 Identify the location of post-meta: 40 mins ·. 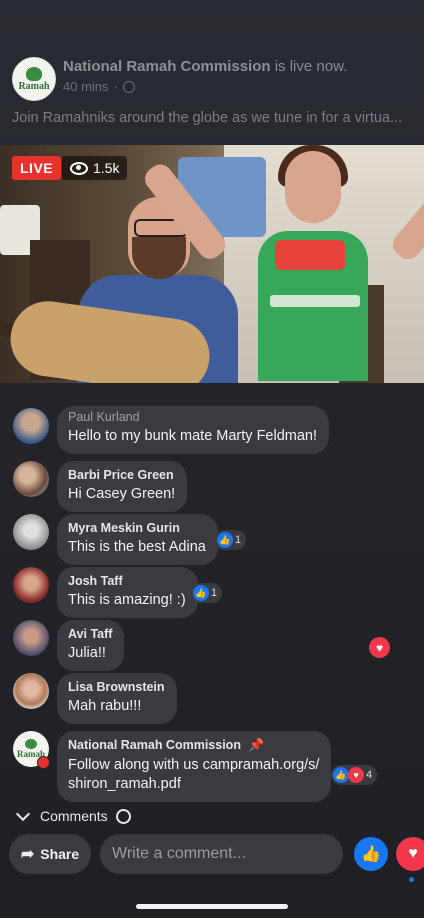
(99, 86).